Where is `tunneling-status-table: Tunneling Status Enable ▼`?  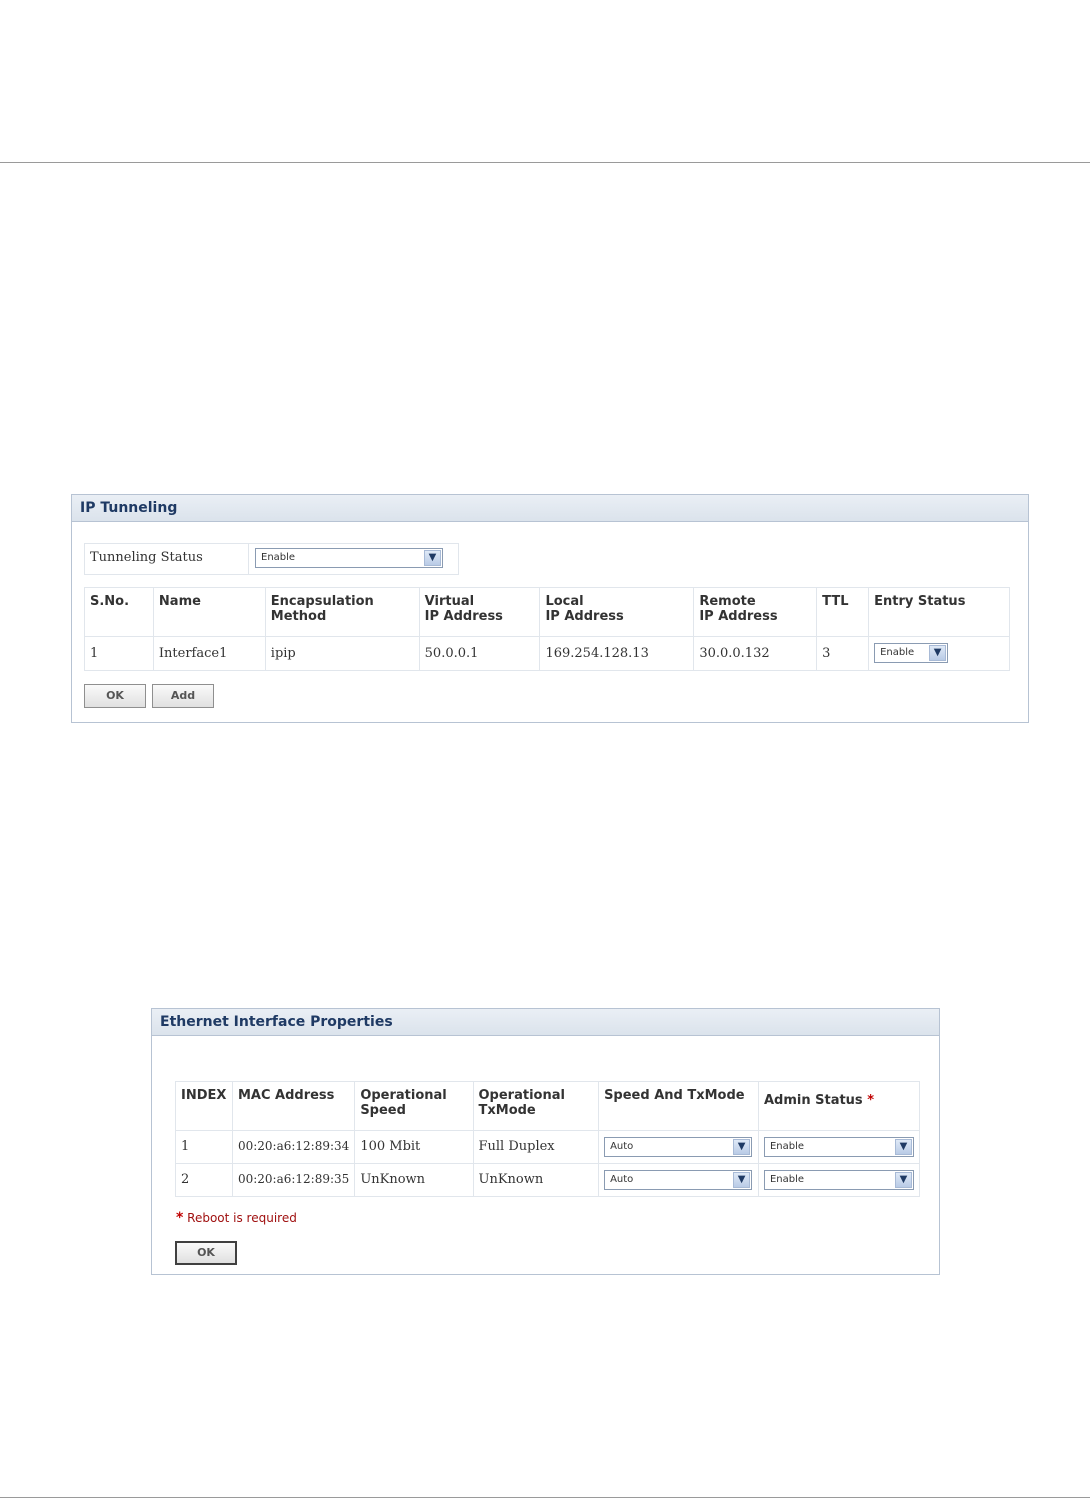 tunneling-status-table: Tunneling Status Enable ▼ is located at coordinates (271, 559).